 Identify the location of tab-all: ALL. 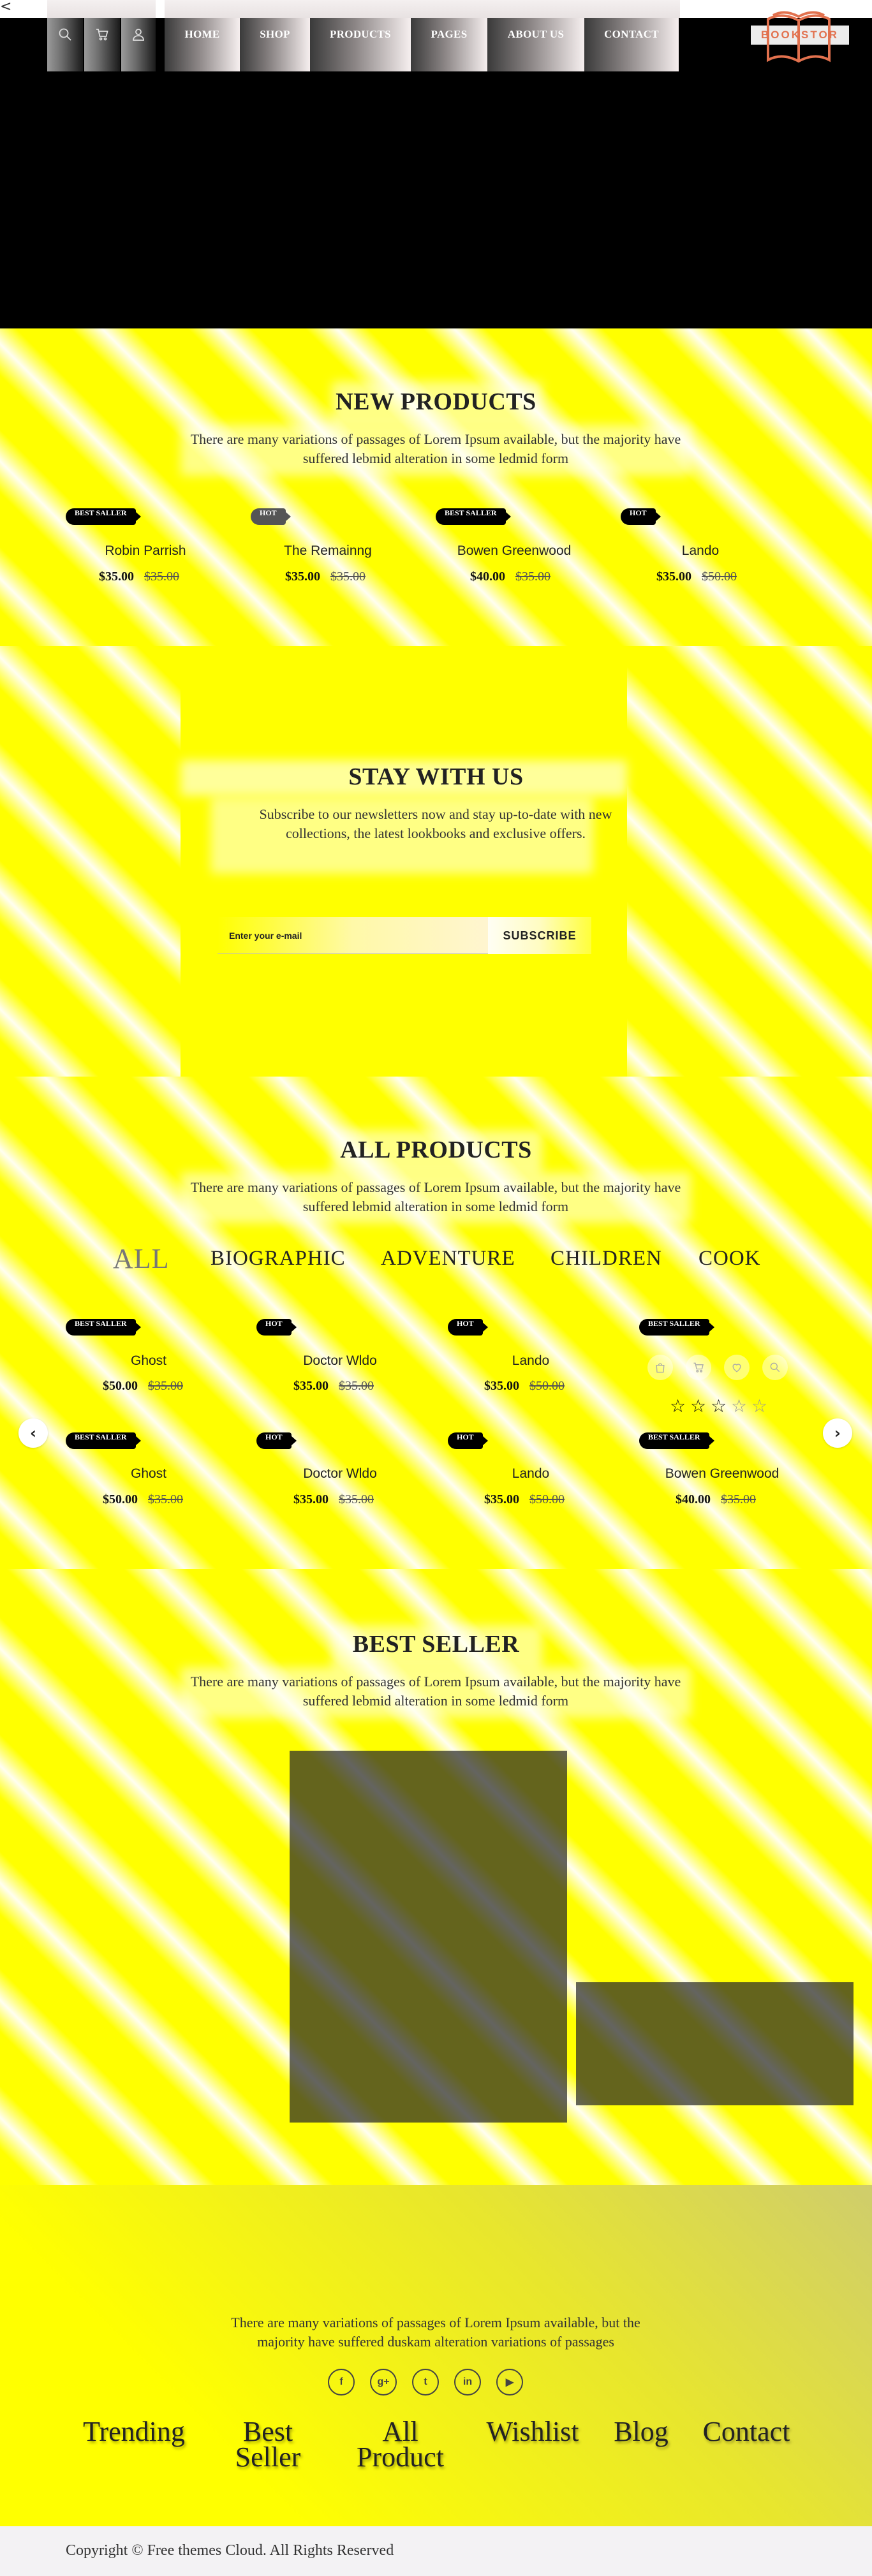
(141, 1258).